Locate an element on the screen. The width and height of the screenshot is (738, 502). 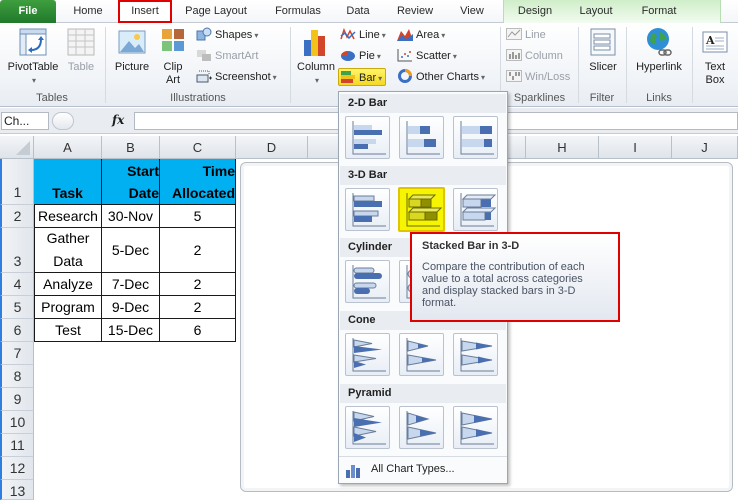
tab-home: Home is located at coordinates (88, 11).